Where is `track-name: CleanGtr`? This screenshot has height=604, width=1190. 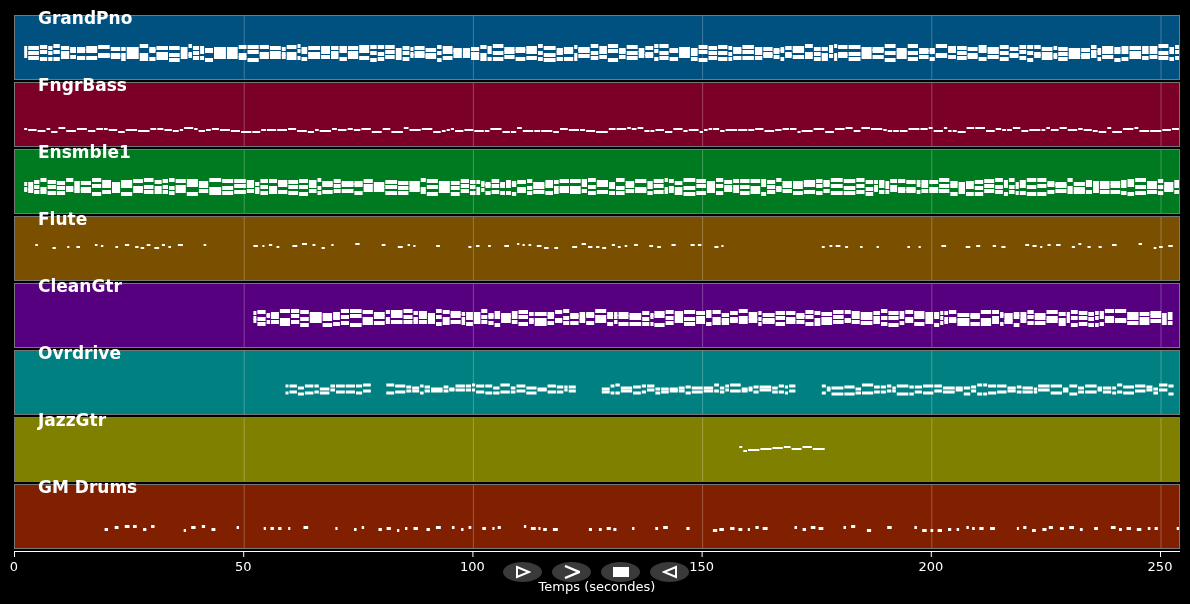
track-name: CleanGtr is located at coordinates (80, 286).